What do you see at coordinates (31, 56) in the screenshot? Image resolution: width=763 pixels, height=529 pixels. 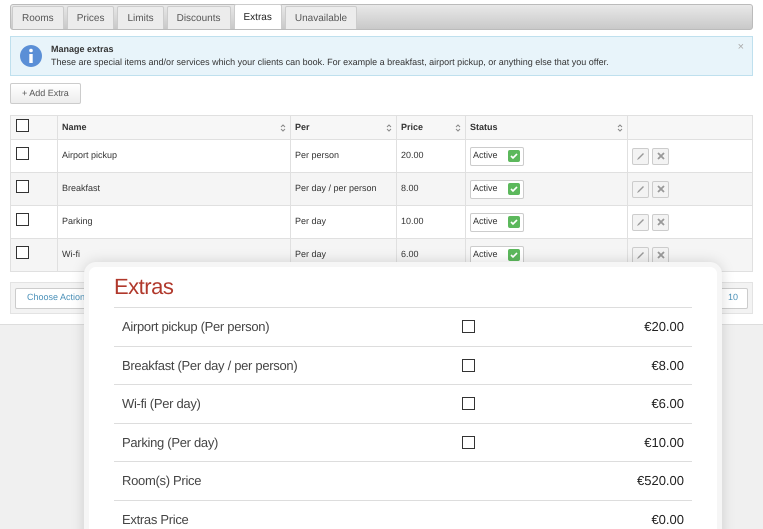 I see `info-icon` at bounding box center [31, 56].